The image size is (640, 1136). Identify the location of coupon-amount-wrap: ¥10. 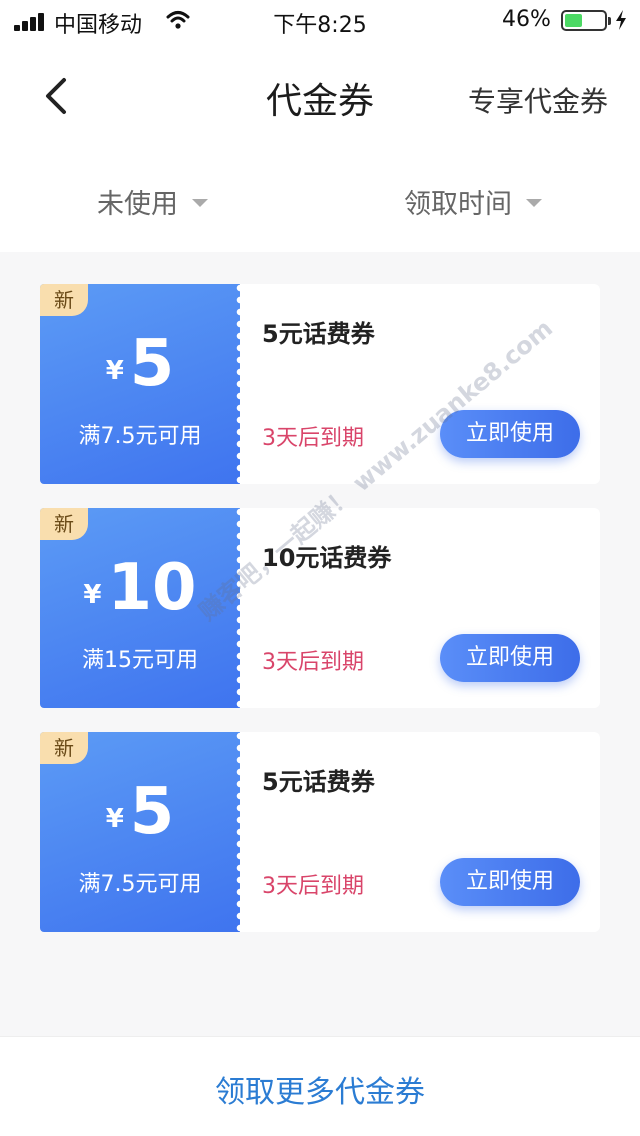
(140, 588).